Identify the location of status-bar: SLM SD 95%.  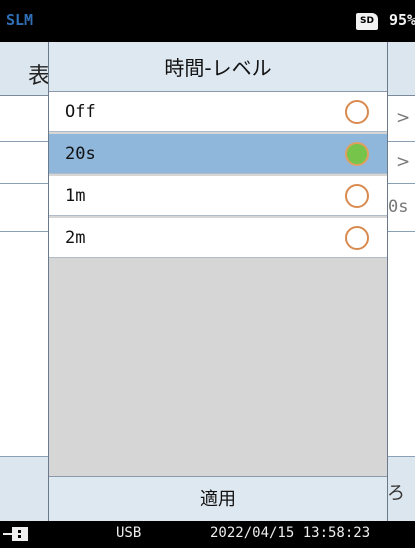
(207, 21).